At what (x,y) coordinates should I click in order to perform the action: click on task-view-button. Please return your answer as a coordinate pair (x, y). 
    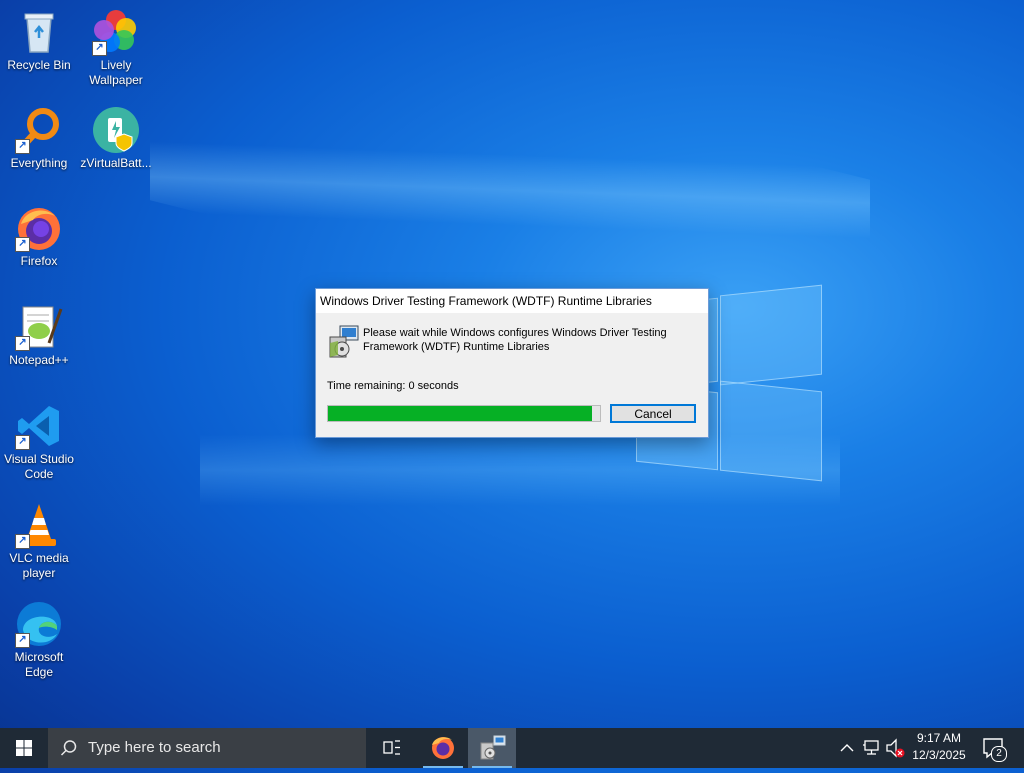
    Looking at the image, I should click on (392, 748).